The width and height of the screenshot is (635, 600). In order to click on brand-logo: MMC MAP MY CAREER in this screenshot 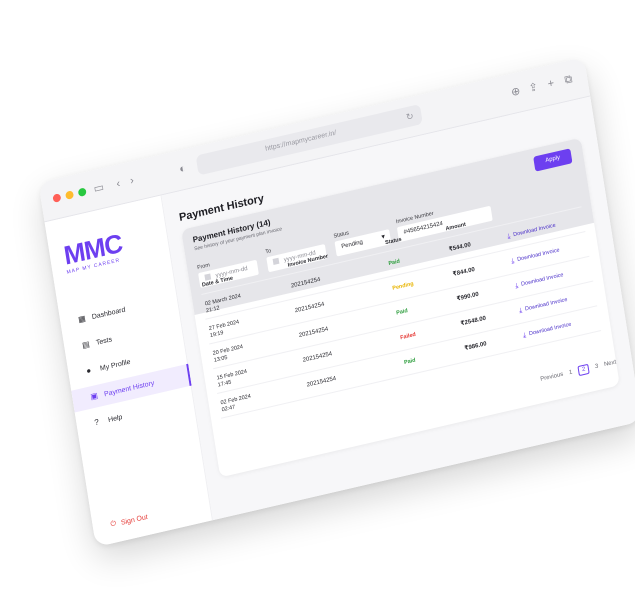, I will do `click(93, 252)`.